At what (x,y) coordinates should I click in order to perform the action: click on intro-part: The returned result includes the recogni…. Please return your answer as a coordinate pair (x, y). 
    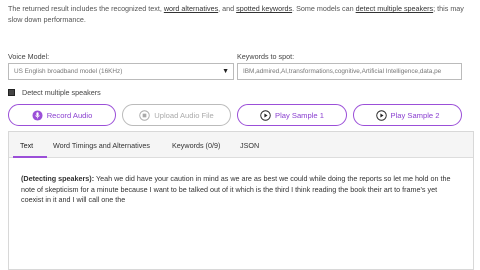
    Looking at the image, I should click on (86, 8).